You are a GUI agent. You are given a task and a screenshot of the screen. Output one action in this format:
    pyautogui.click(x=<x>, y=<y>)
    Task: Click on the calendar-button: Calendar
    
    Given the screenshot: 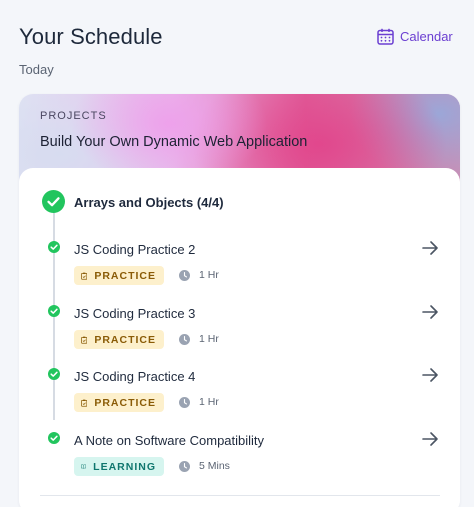 What is the action you would take?
    pyautogui.click(x=415, y=36)
    